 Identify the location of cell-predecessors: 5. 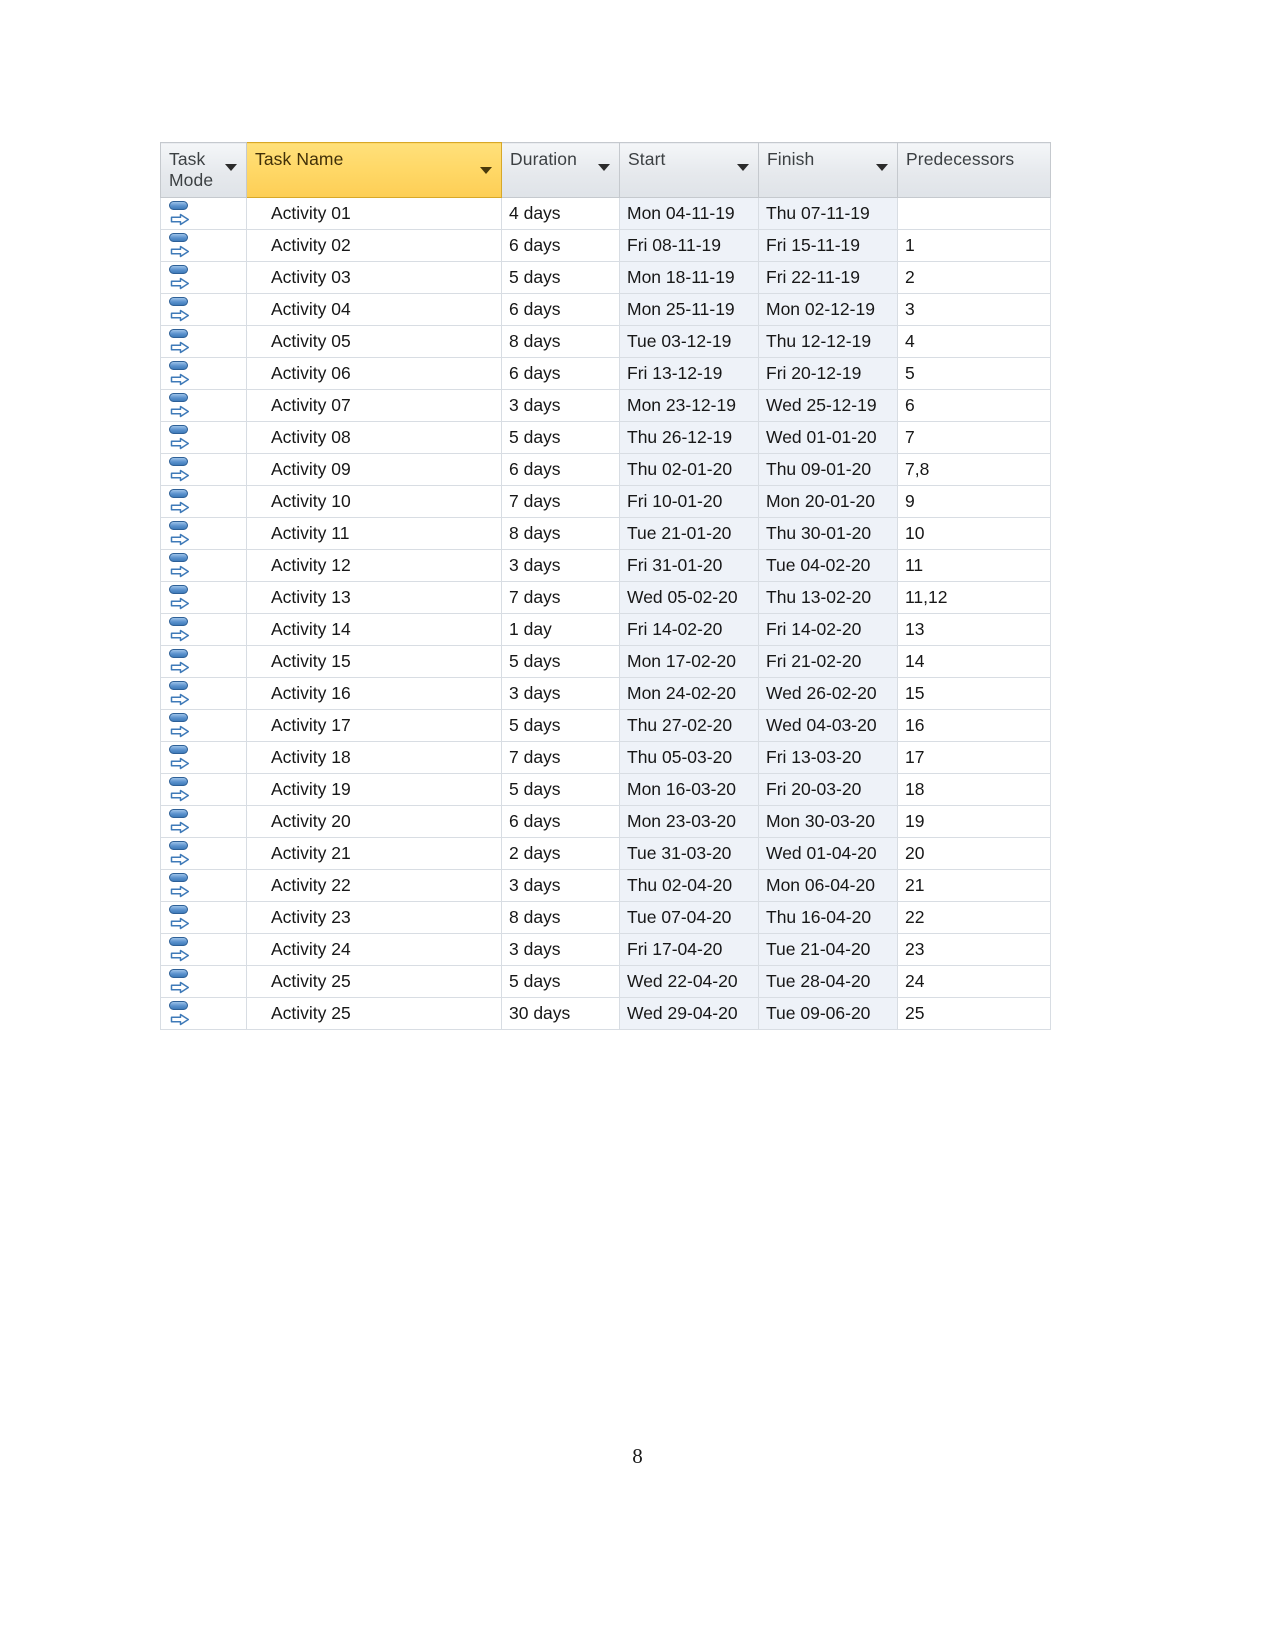
(974, 373).